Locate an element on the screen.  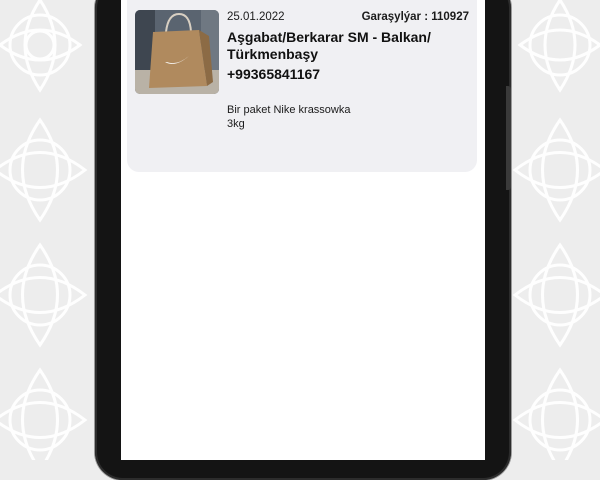
shipment-thumbnail is located at coordinates (177, 52).